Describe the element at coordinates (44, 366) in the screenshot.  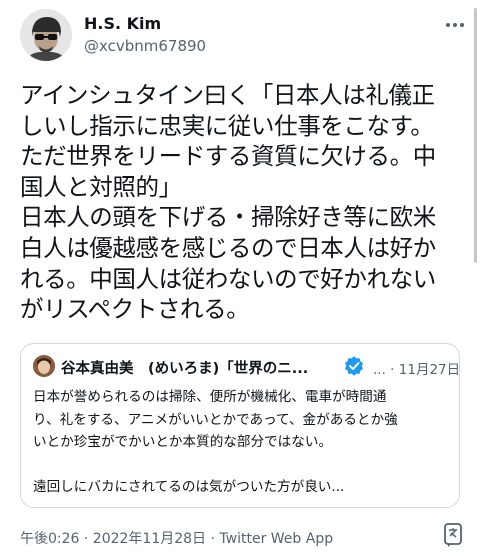
I see `quoted-author-avatar` at that location.